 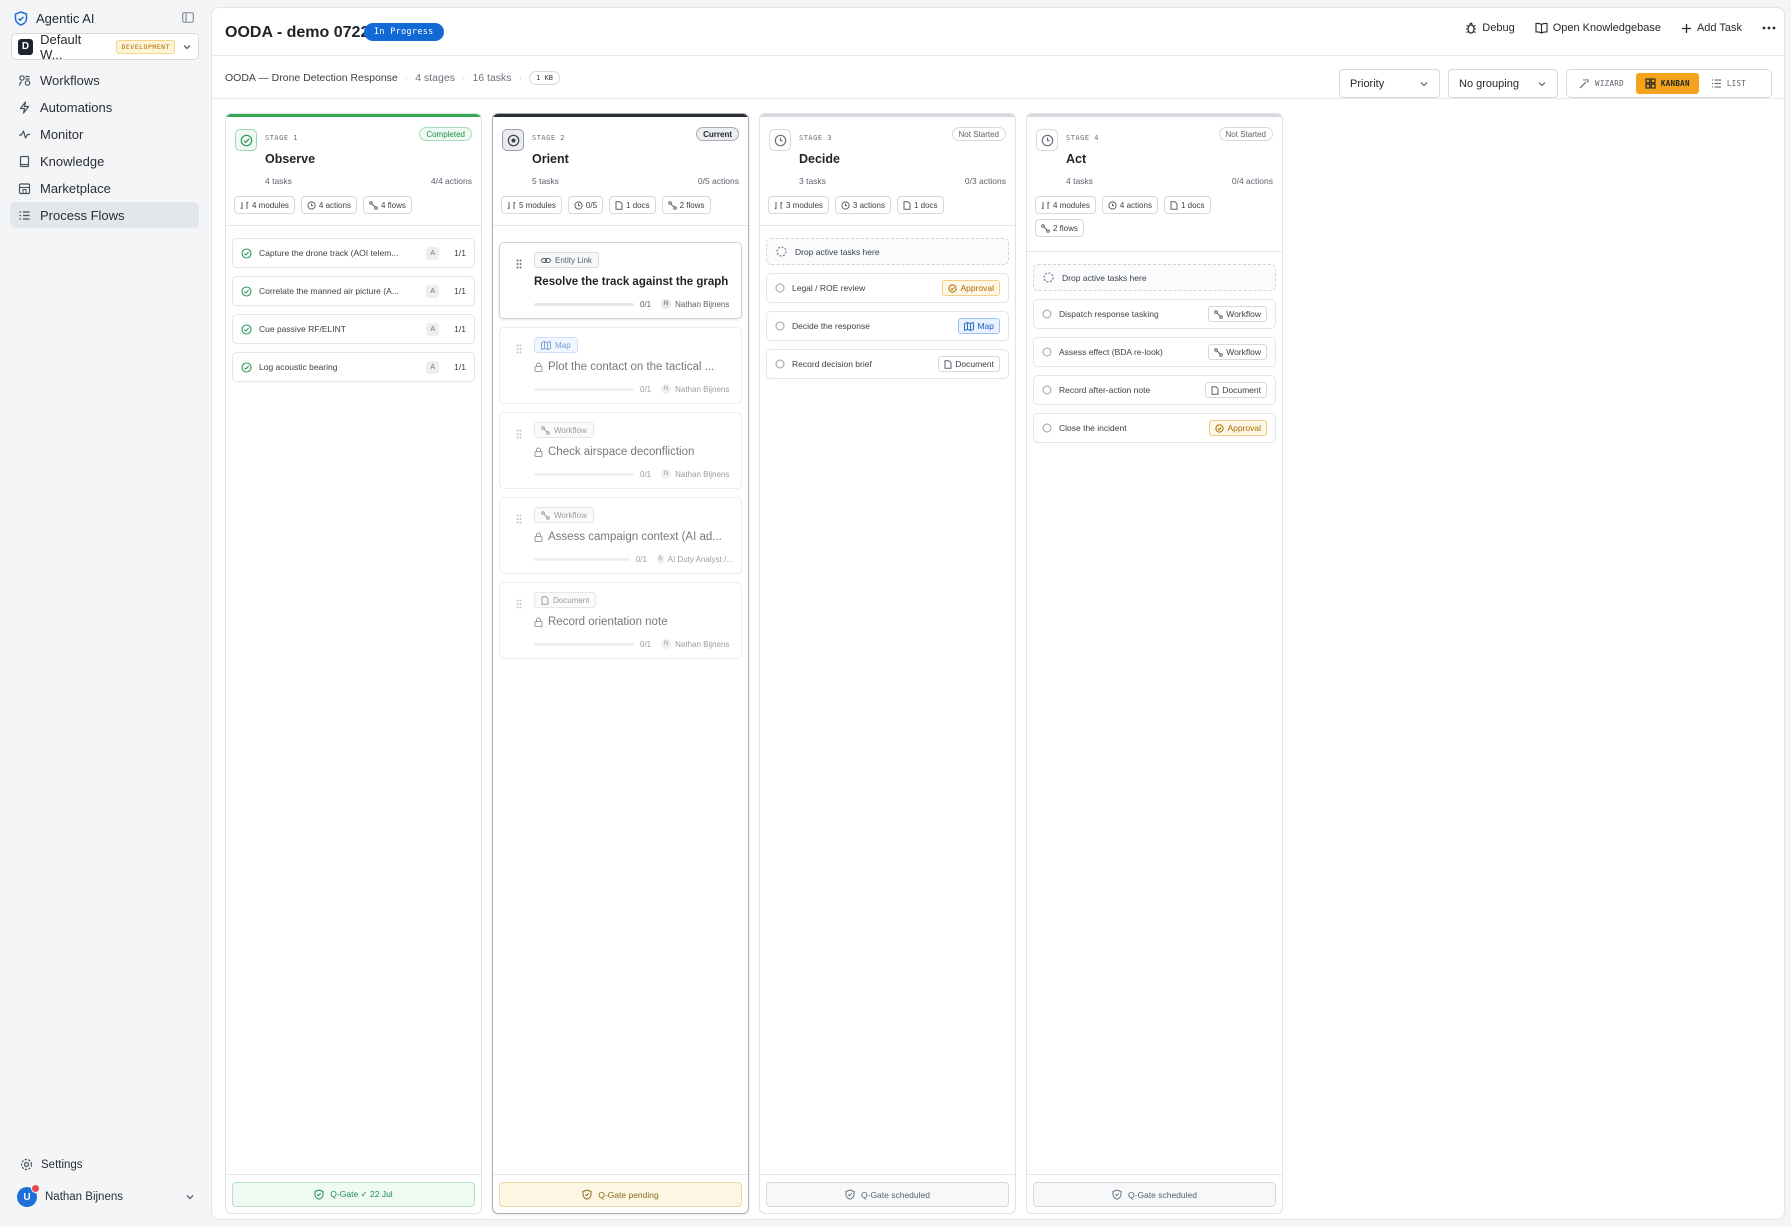 What do you see at coordinates (105, 46) in the screenshot?
I see `workspace-switcher: D Default W... DEVELOPMENT` at bounding box center [105, 46].